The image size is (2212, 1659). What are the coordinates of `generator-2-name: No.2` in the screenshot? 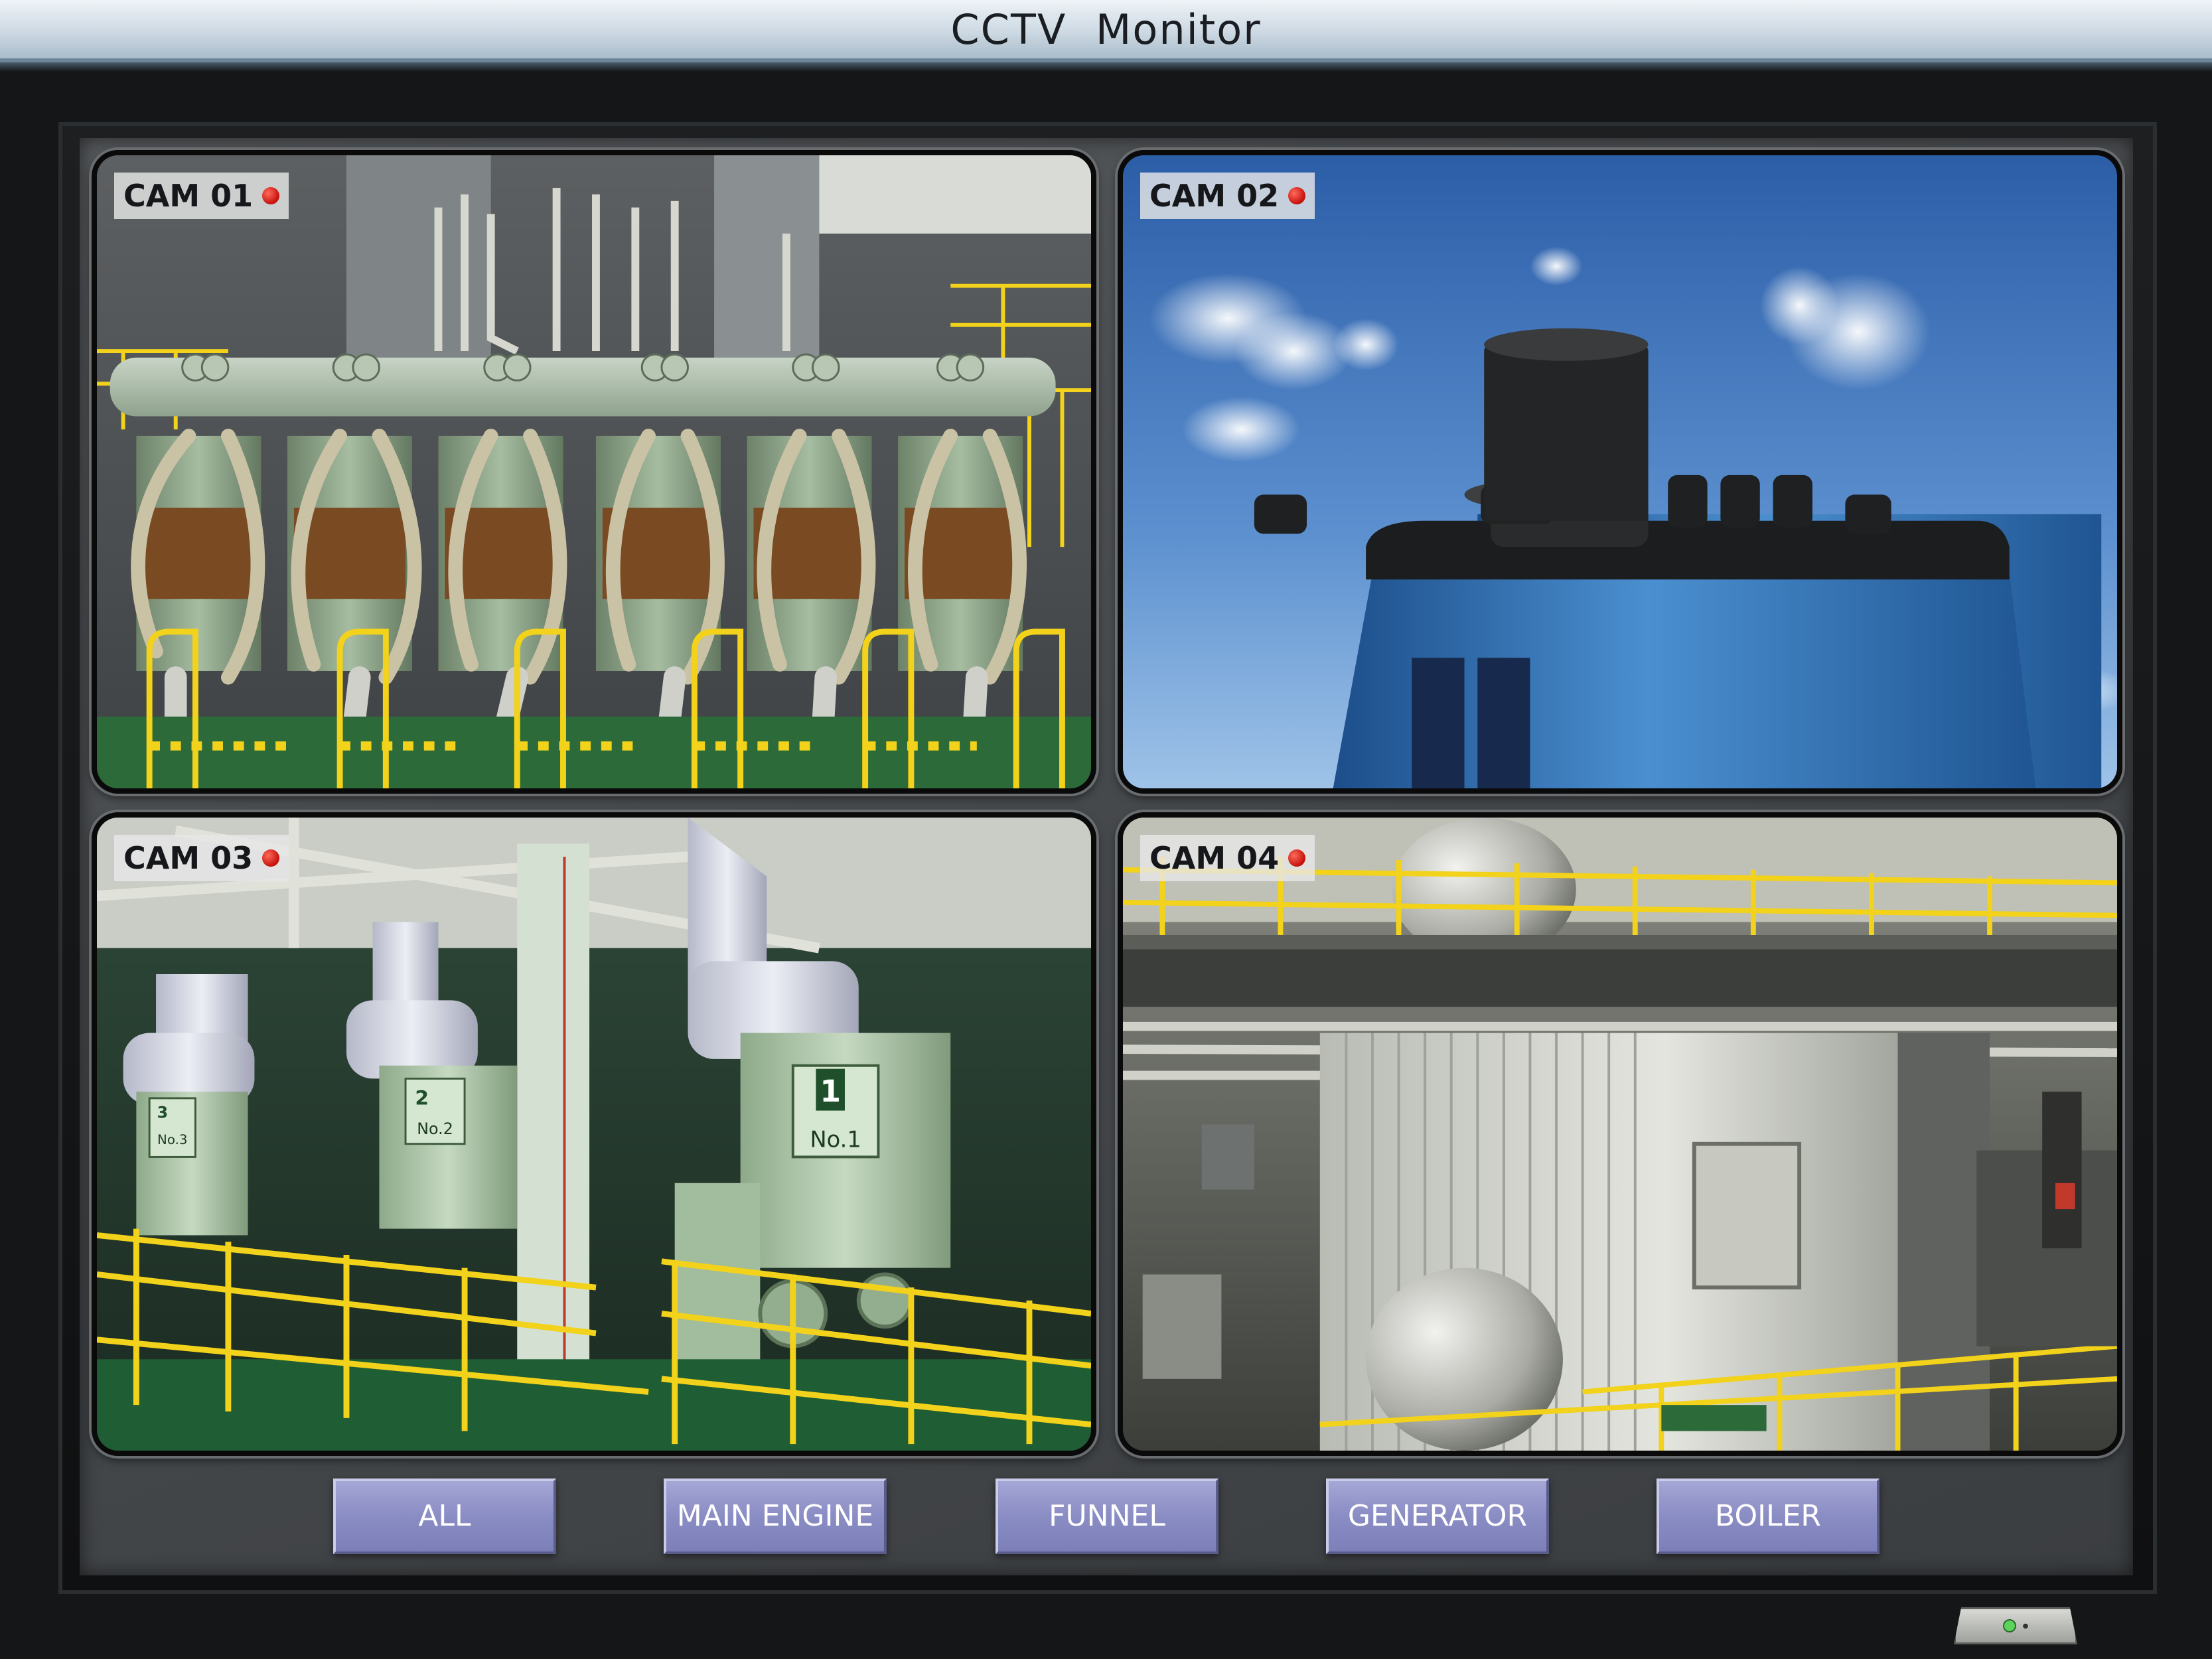 It's located at (435, 1128).